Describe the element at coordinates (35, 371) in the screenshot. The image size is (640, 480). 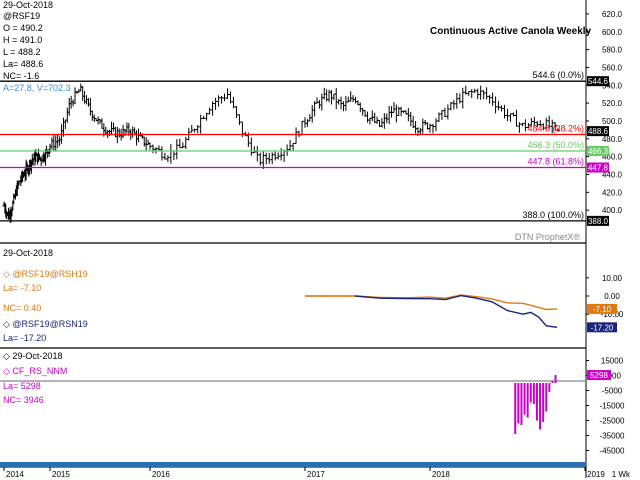
I see `cot-symbol-label: ◇ CF_RS_NNM` at that location.